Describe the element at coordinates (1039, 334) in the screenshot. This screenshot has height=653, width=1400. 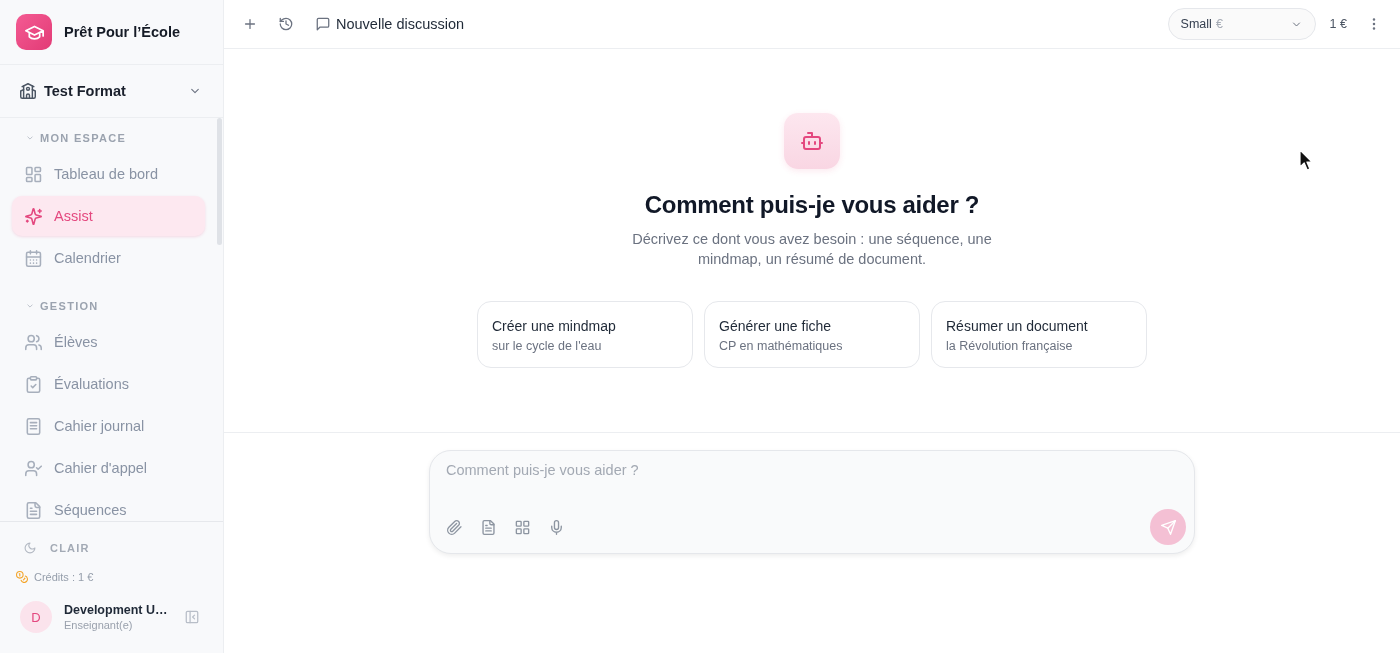
I see `suggestion-card: Résumer un document la Révolution française` at that location.